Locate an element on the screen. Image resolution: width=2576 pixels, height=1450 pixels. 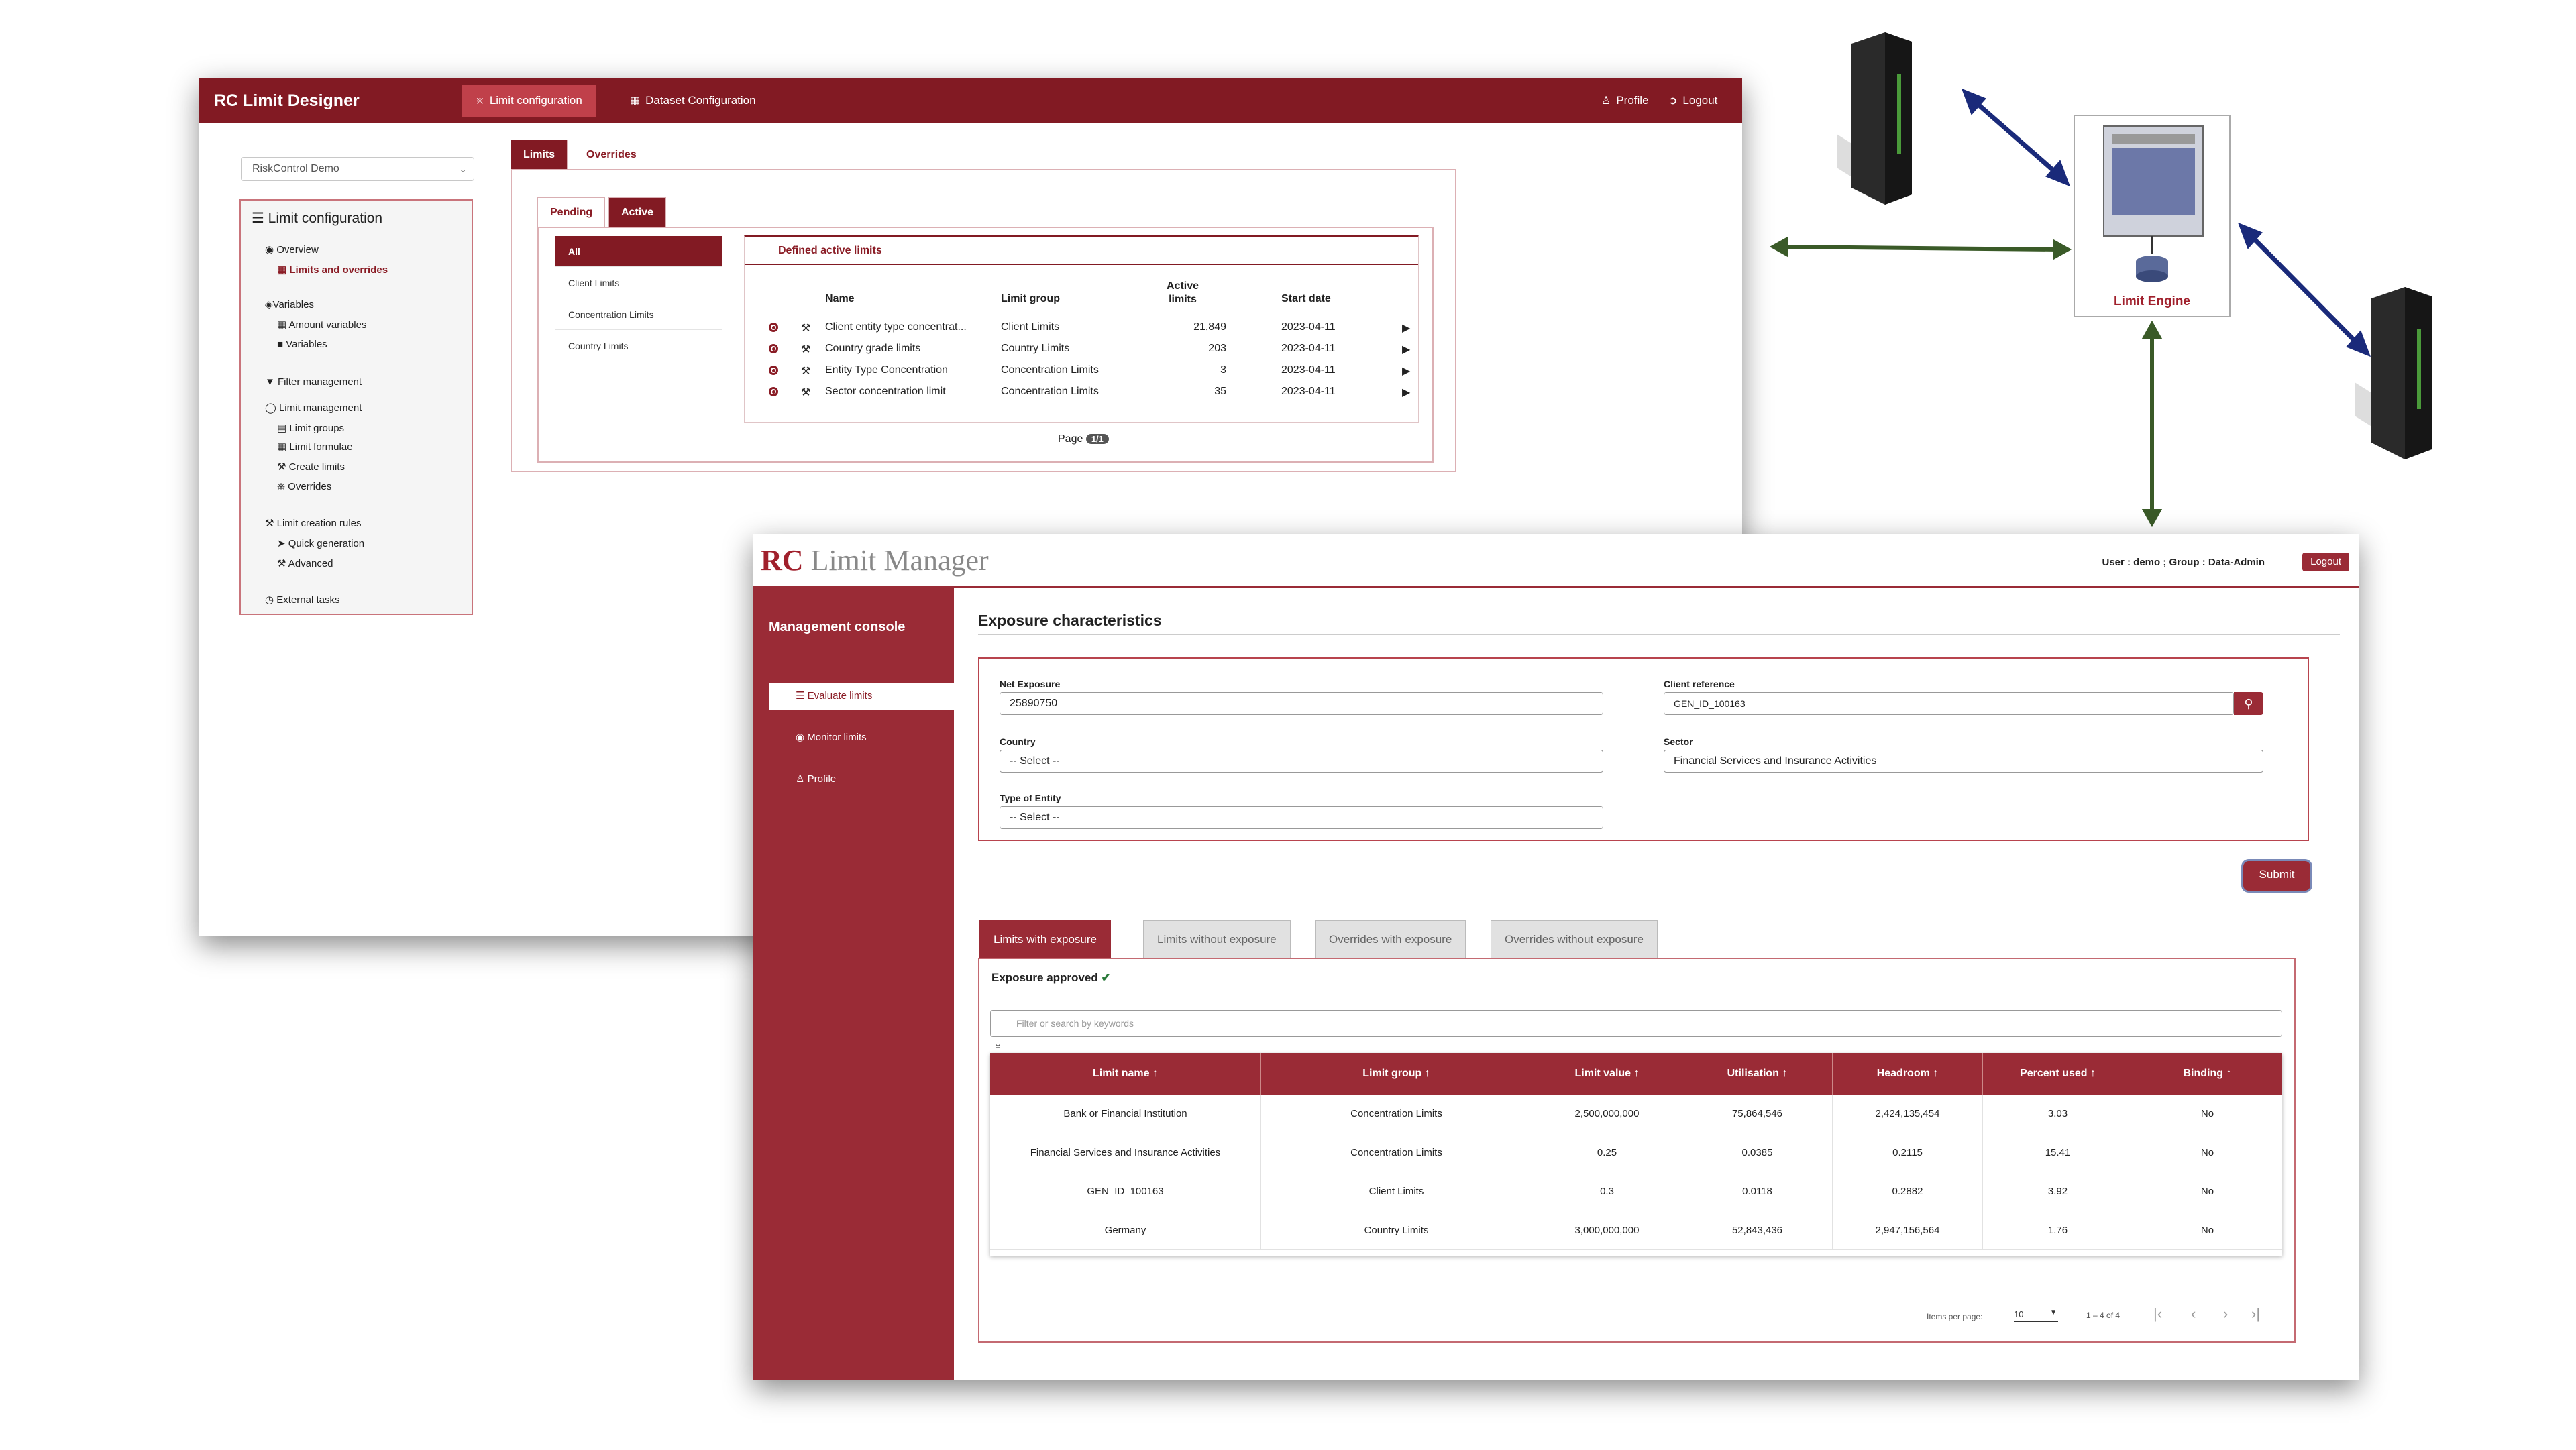
logout-icon: ➲ is located at coordinates (1673, 101).